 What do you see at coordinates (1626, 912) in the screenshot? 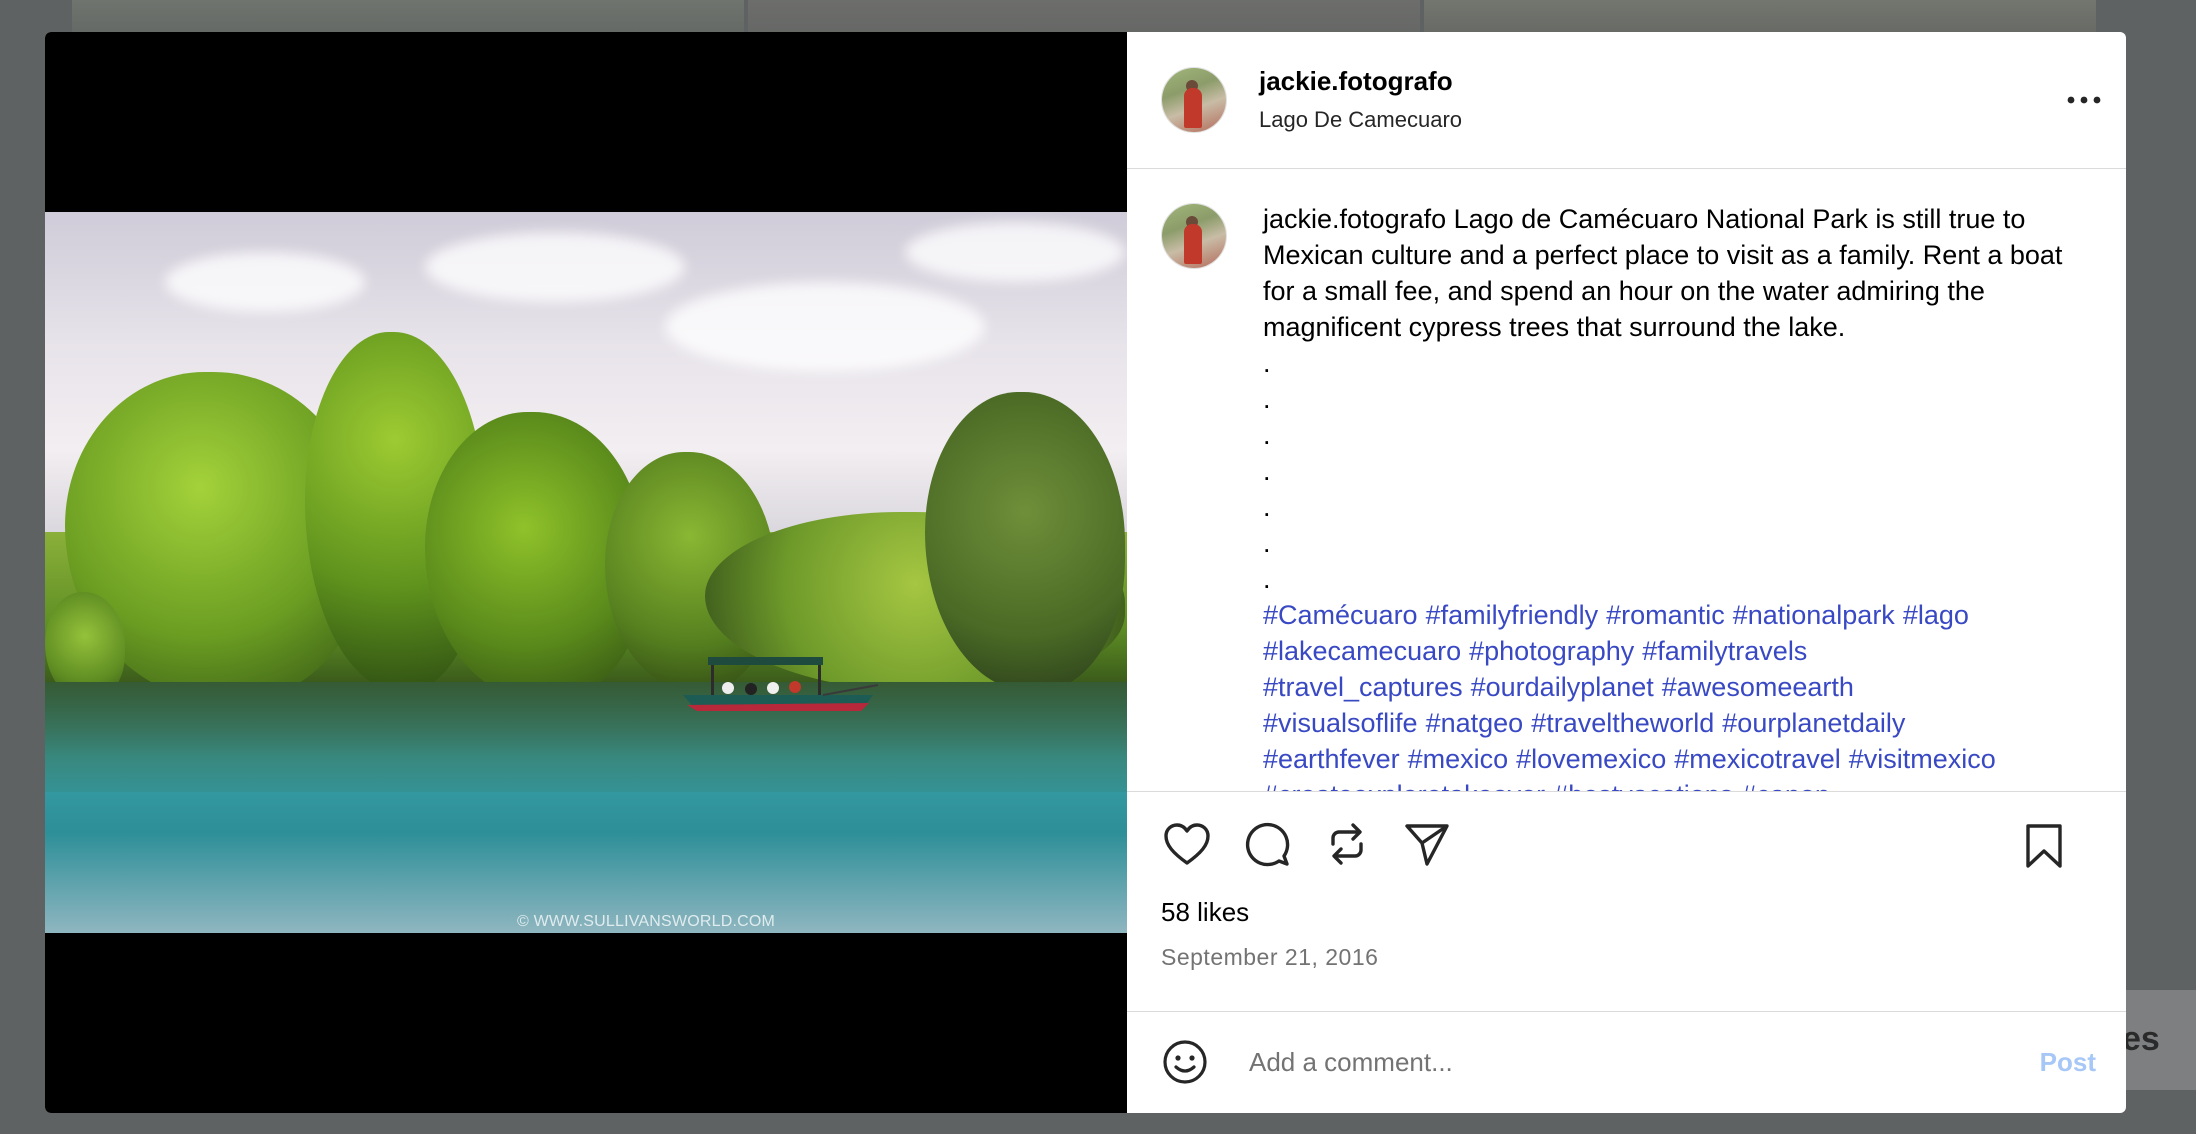
I see `likes-count: 58 likes` at bounding box center [1626, 912].